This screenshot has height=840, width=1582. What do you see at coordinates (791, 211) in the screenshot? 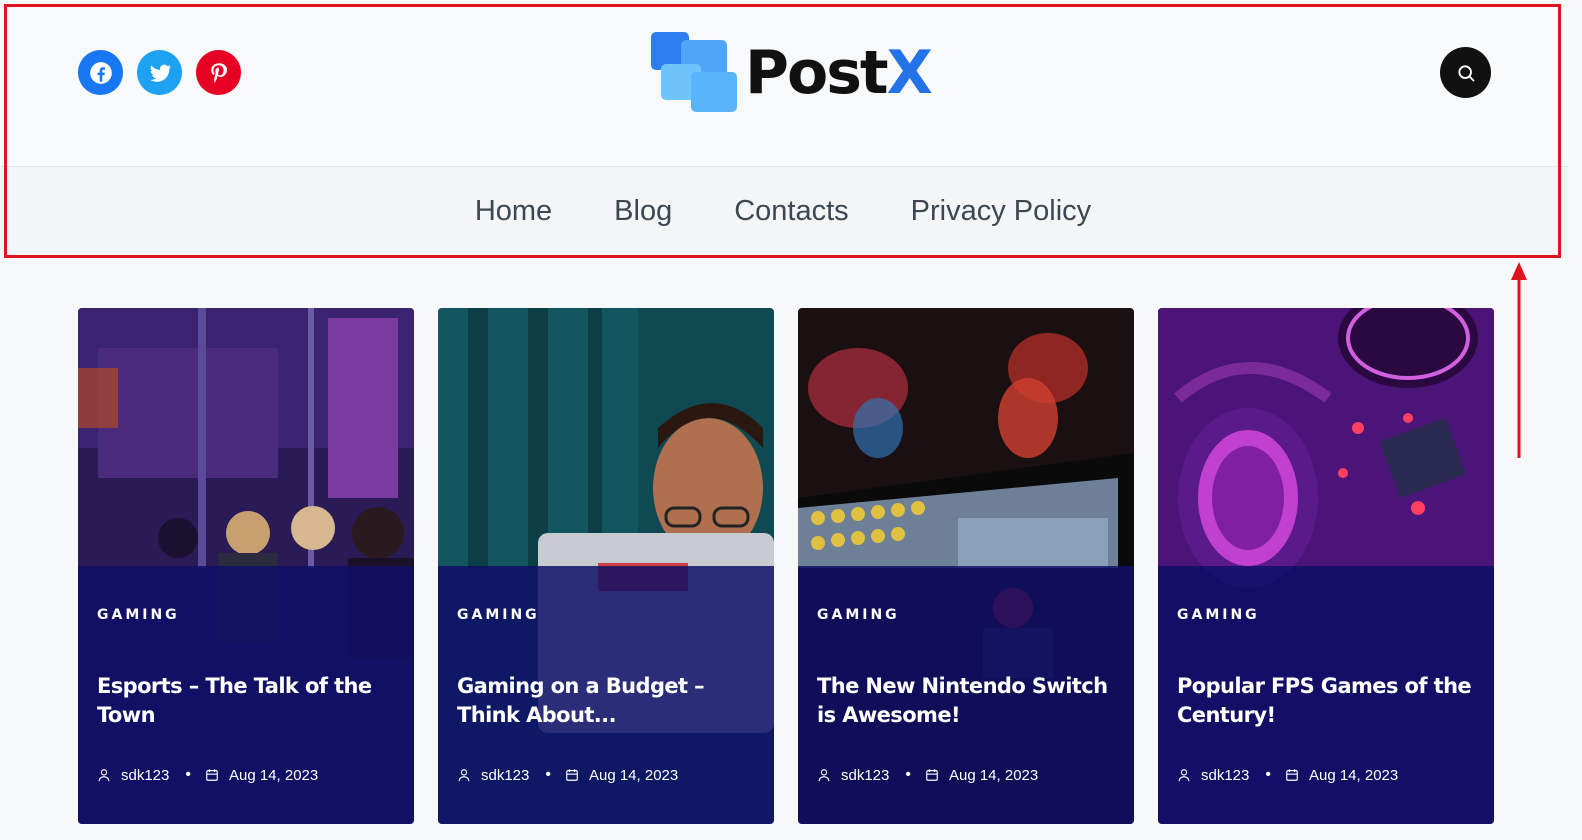
I see `nav-contacts: Contacts` at bounding box center [791, 211].